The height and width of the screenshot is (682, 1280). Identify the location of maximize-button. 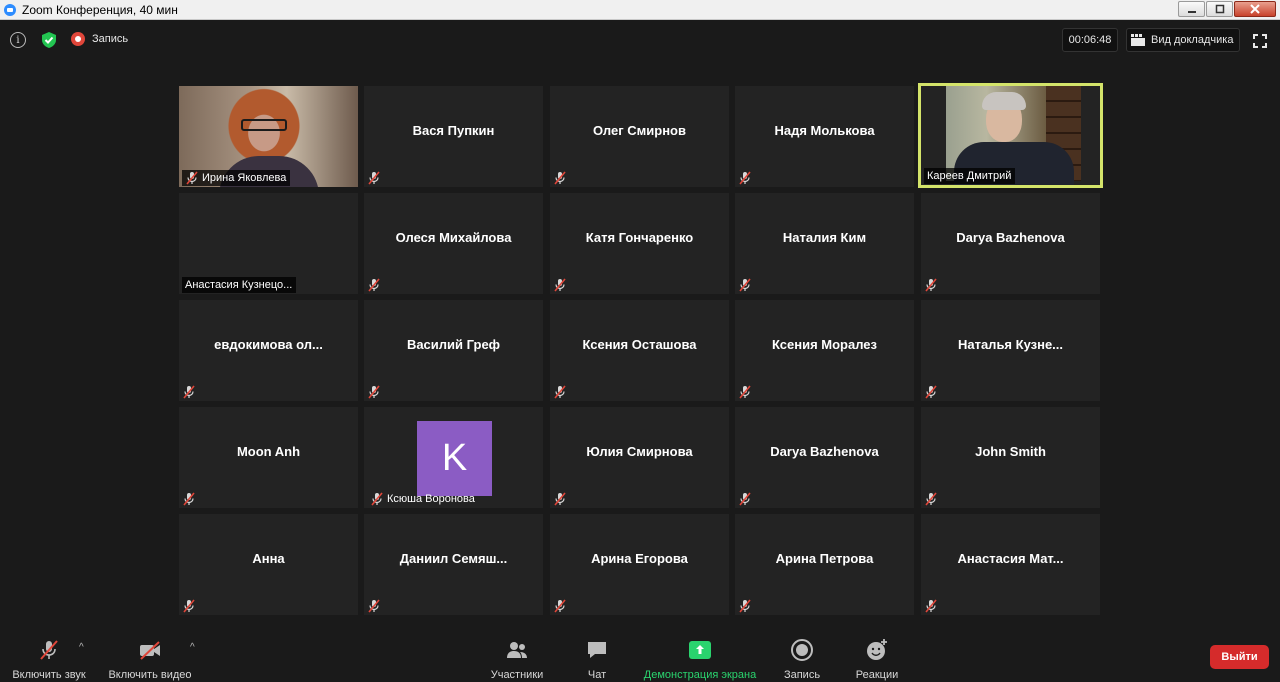
(1219, 9).